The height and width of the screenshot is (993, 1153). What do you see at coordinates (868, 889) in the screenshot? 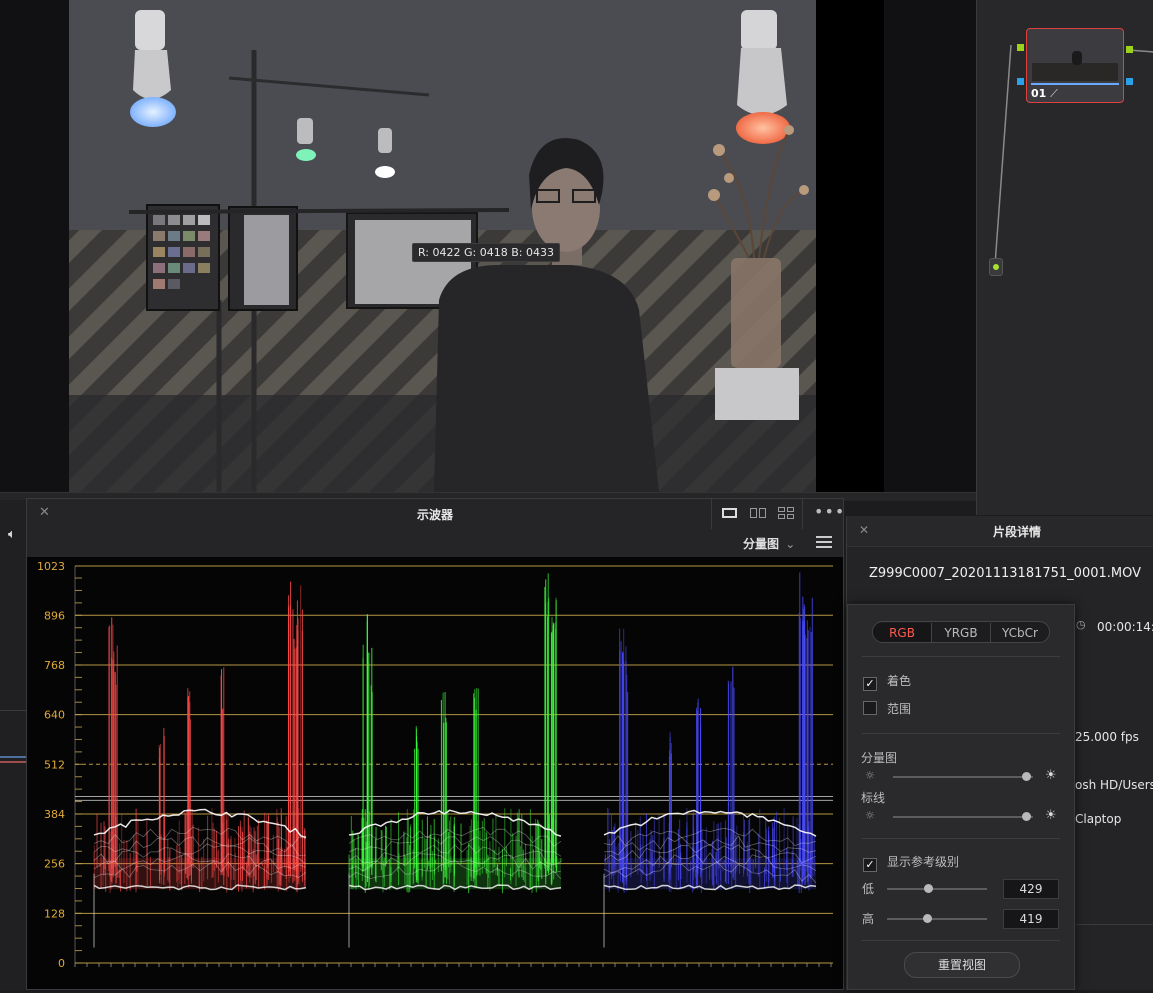
I see `low-label: 低` at bounding box center [868, 889].